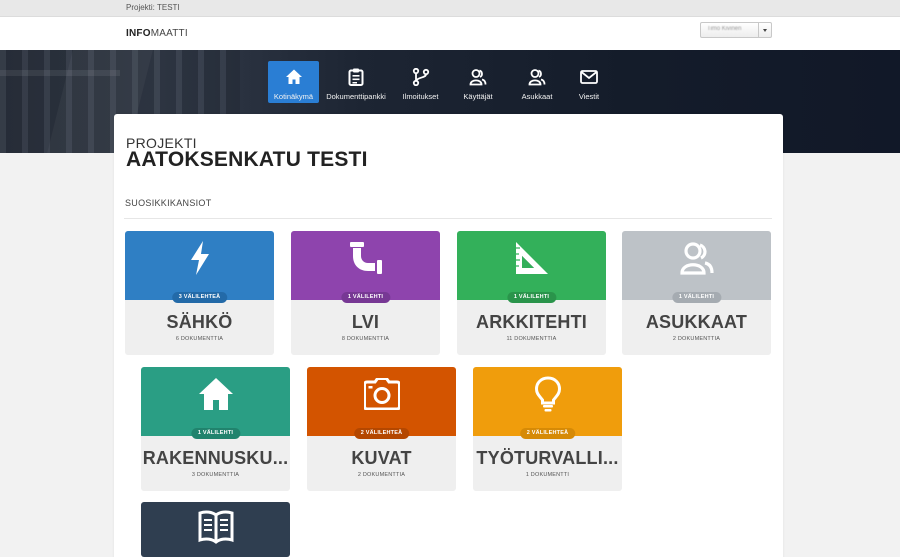 Image resolution: width=900 pixels, height=557 pixels. I want to click on document-count: 6 DOKUMENTTIA, so click(199, 339).